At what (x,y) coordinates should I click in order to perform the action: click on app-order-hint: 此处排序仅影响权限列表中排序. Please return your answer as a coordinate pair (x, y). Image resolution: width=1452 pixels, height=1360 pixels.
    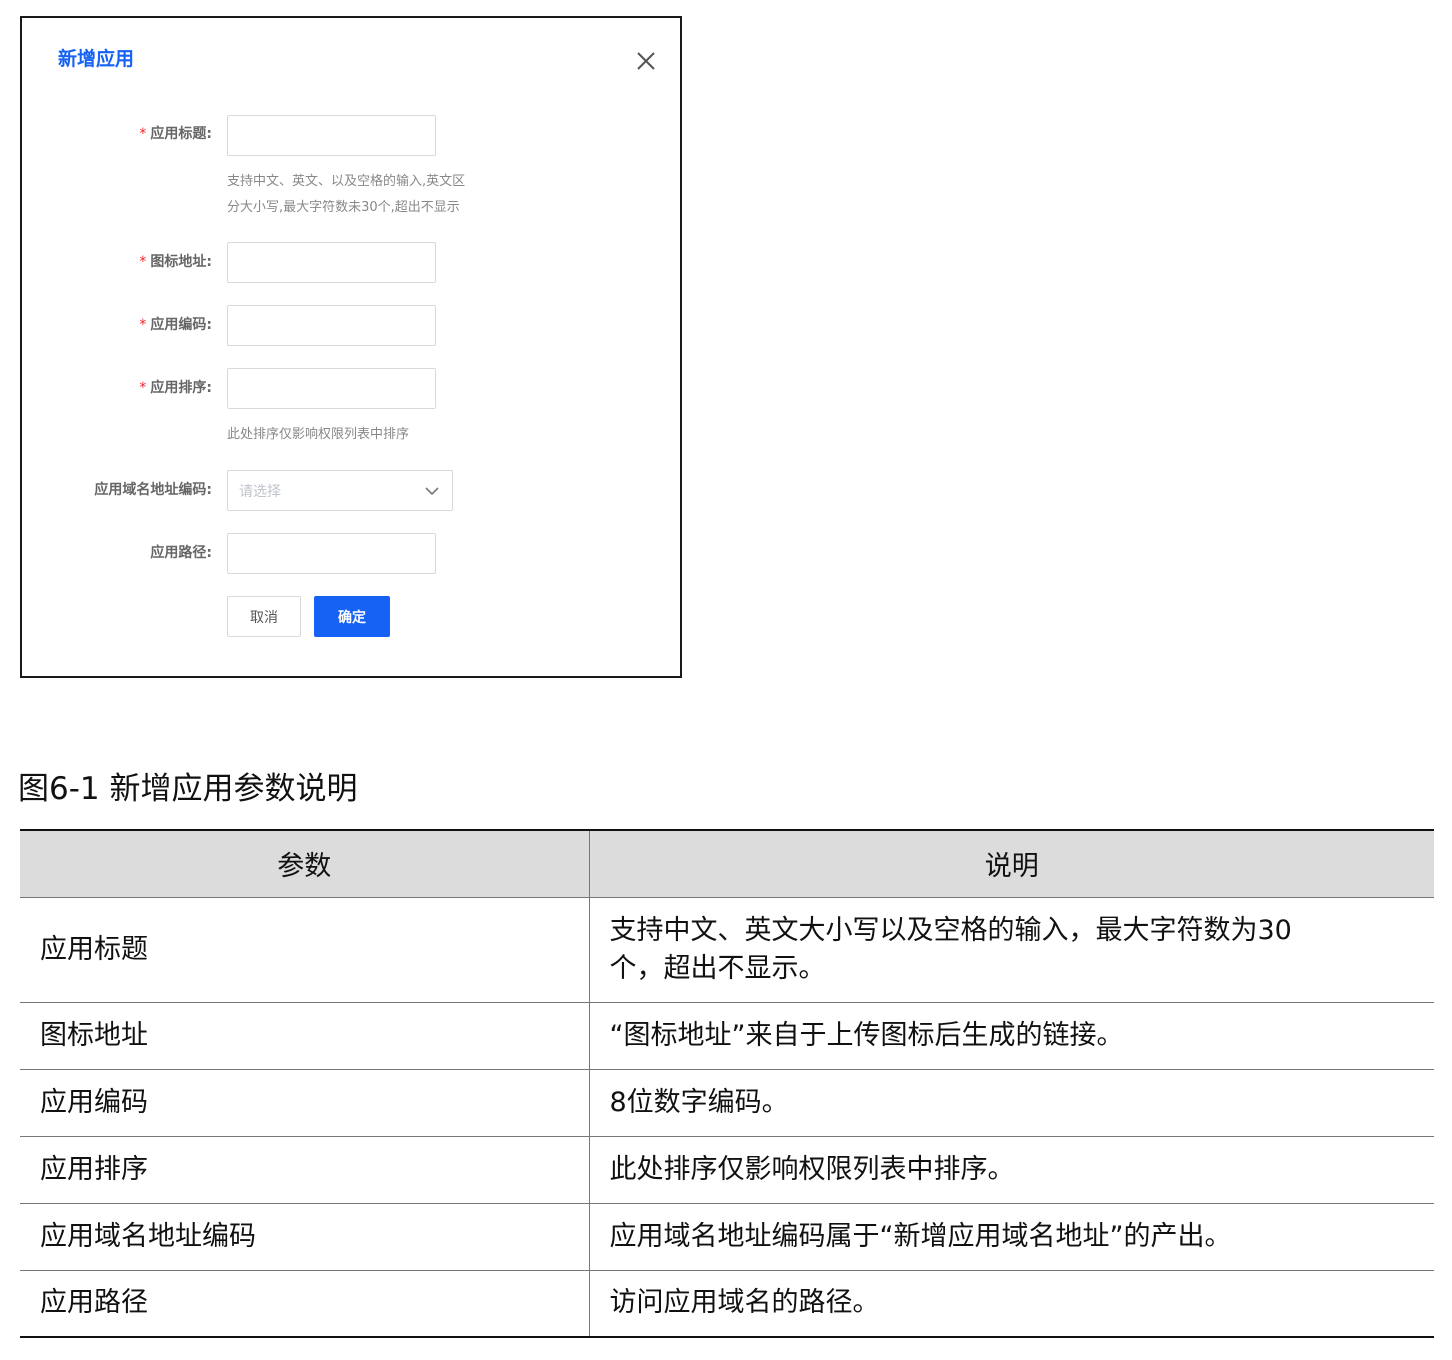
    Looking at the image, I should click on (318, 434).